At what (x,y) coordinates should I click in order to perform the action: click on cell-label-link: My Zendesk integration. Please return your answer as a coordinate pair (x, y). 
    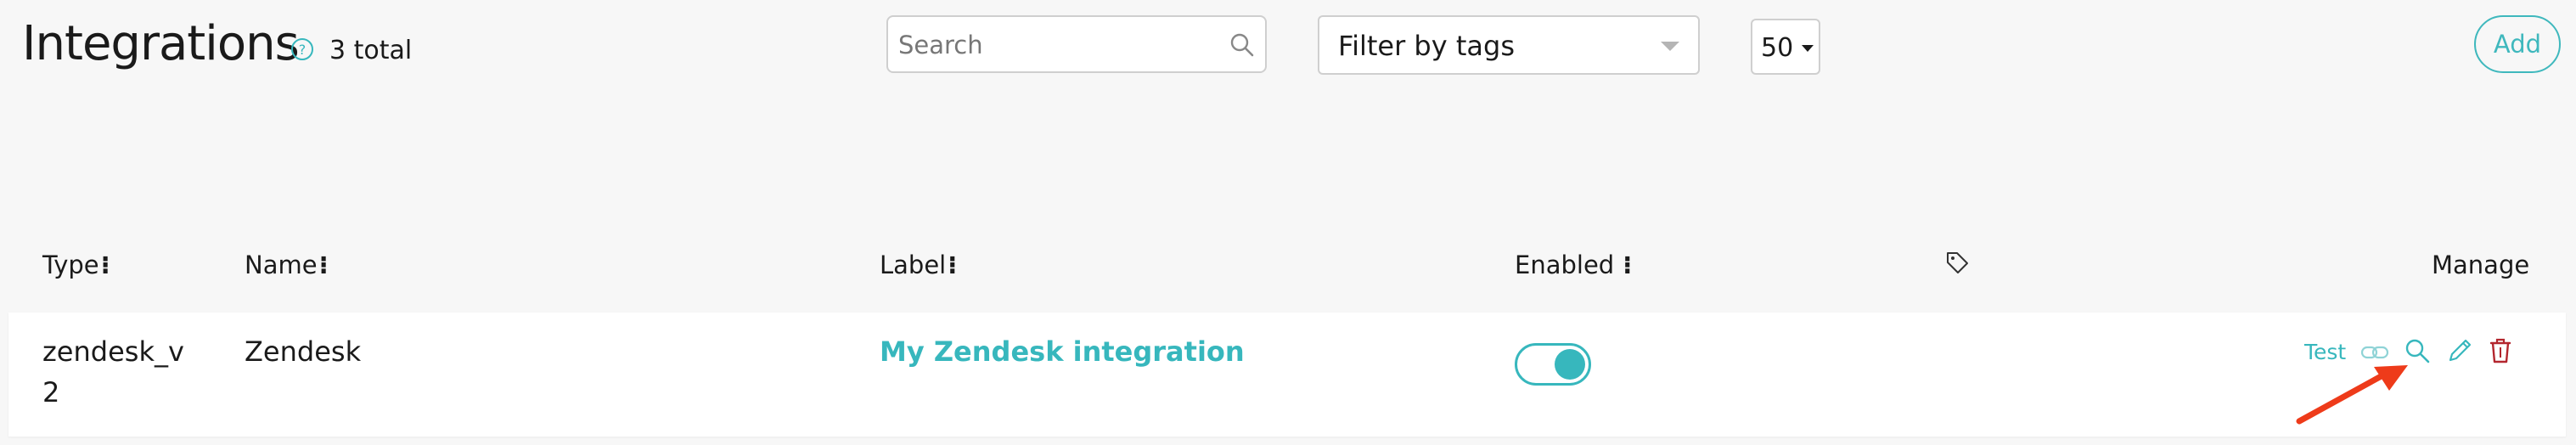
    Looking at the image, I should click on (1062, 351).